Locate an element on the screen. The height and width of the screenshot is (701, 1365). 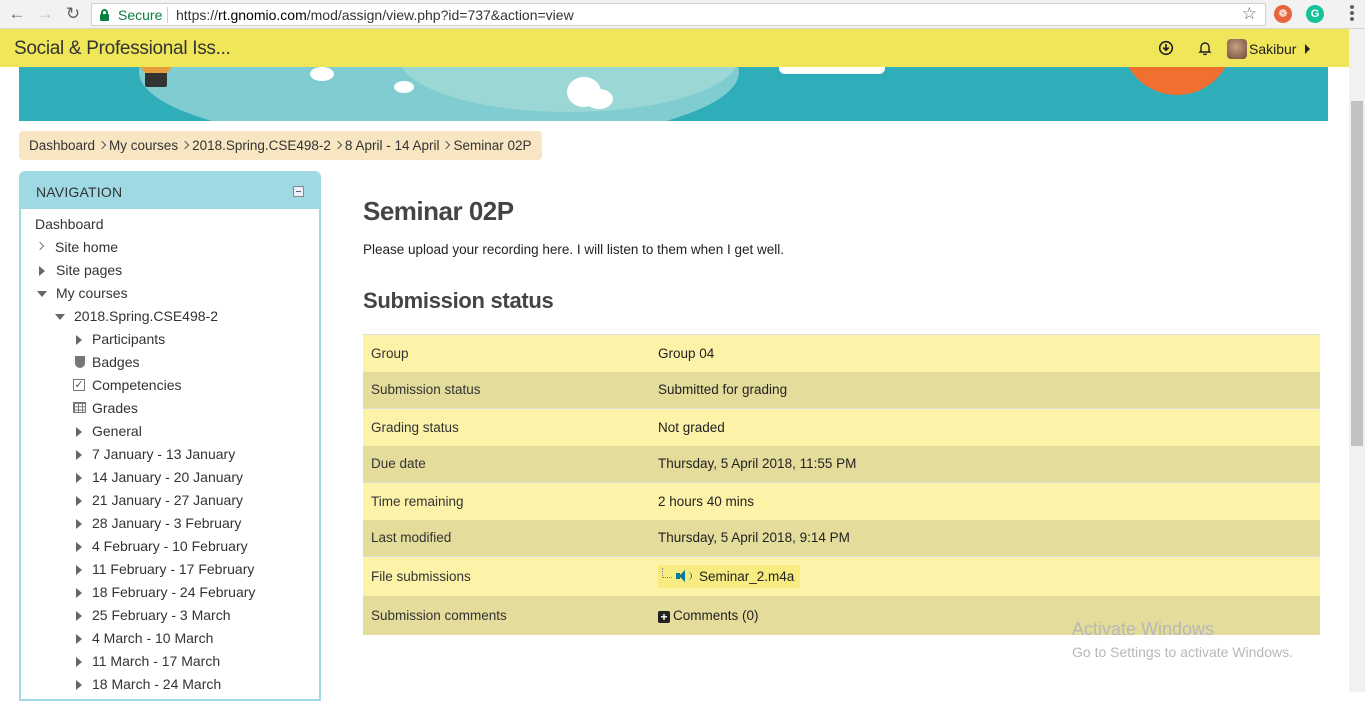
back-icon: ← is located at coordinates (17, 14).